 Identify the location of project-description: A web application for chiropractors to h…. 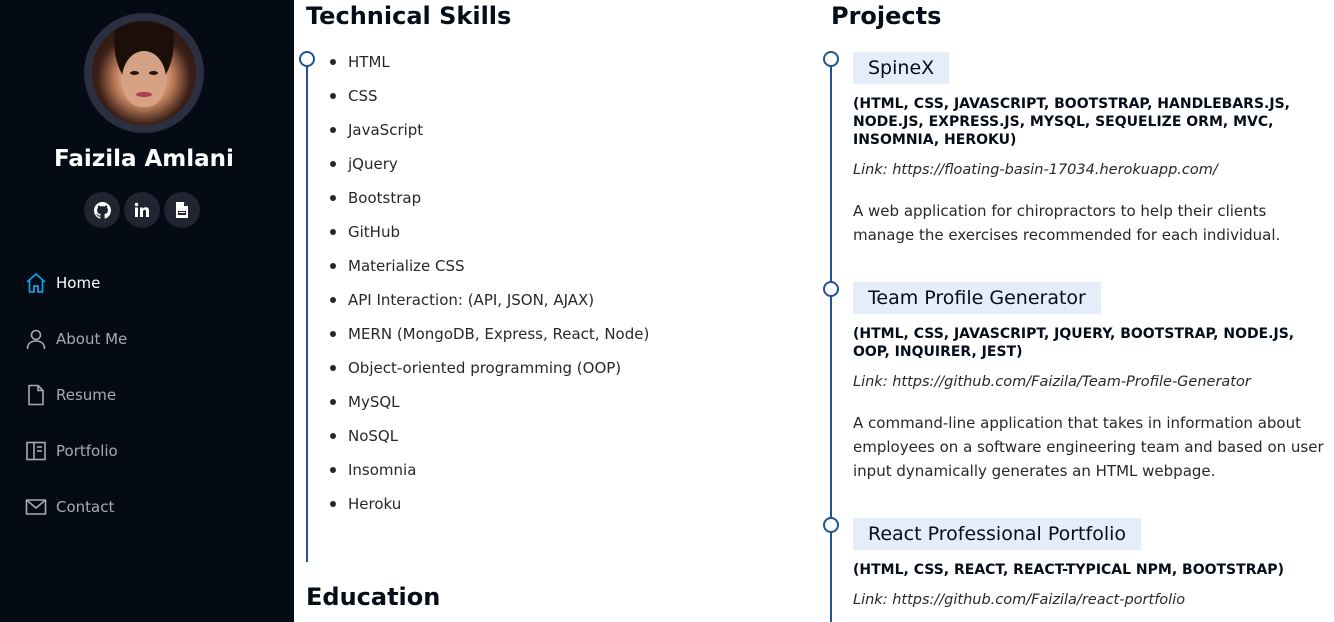
(1067, 223).